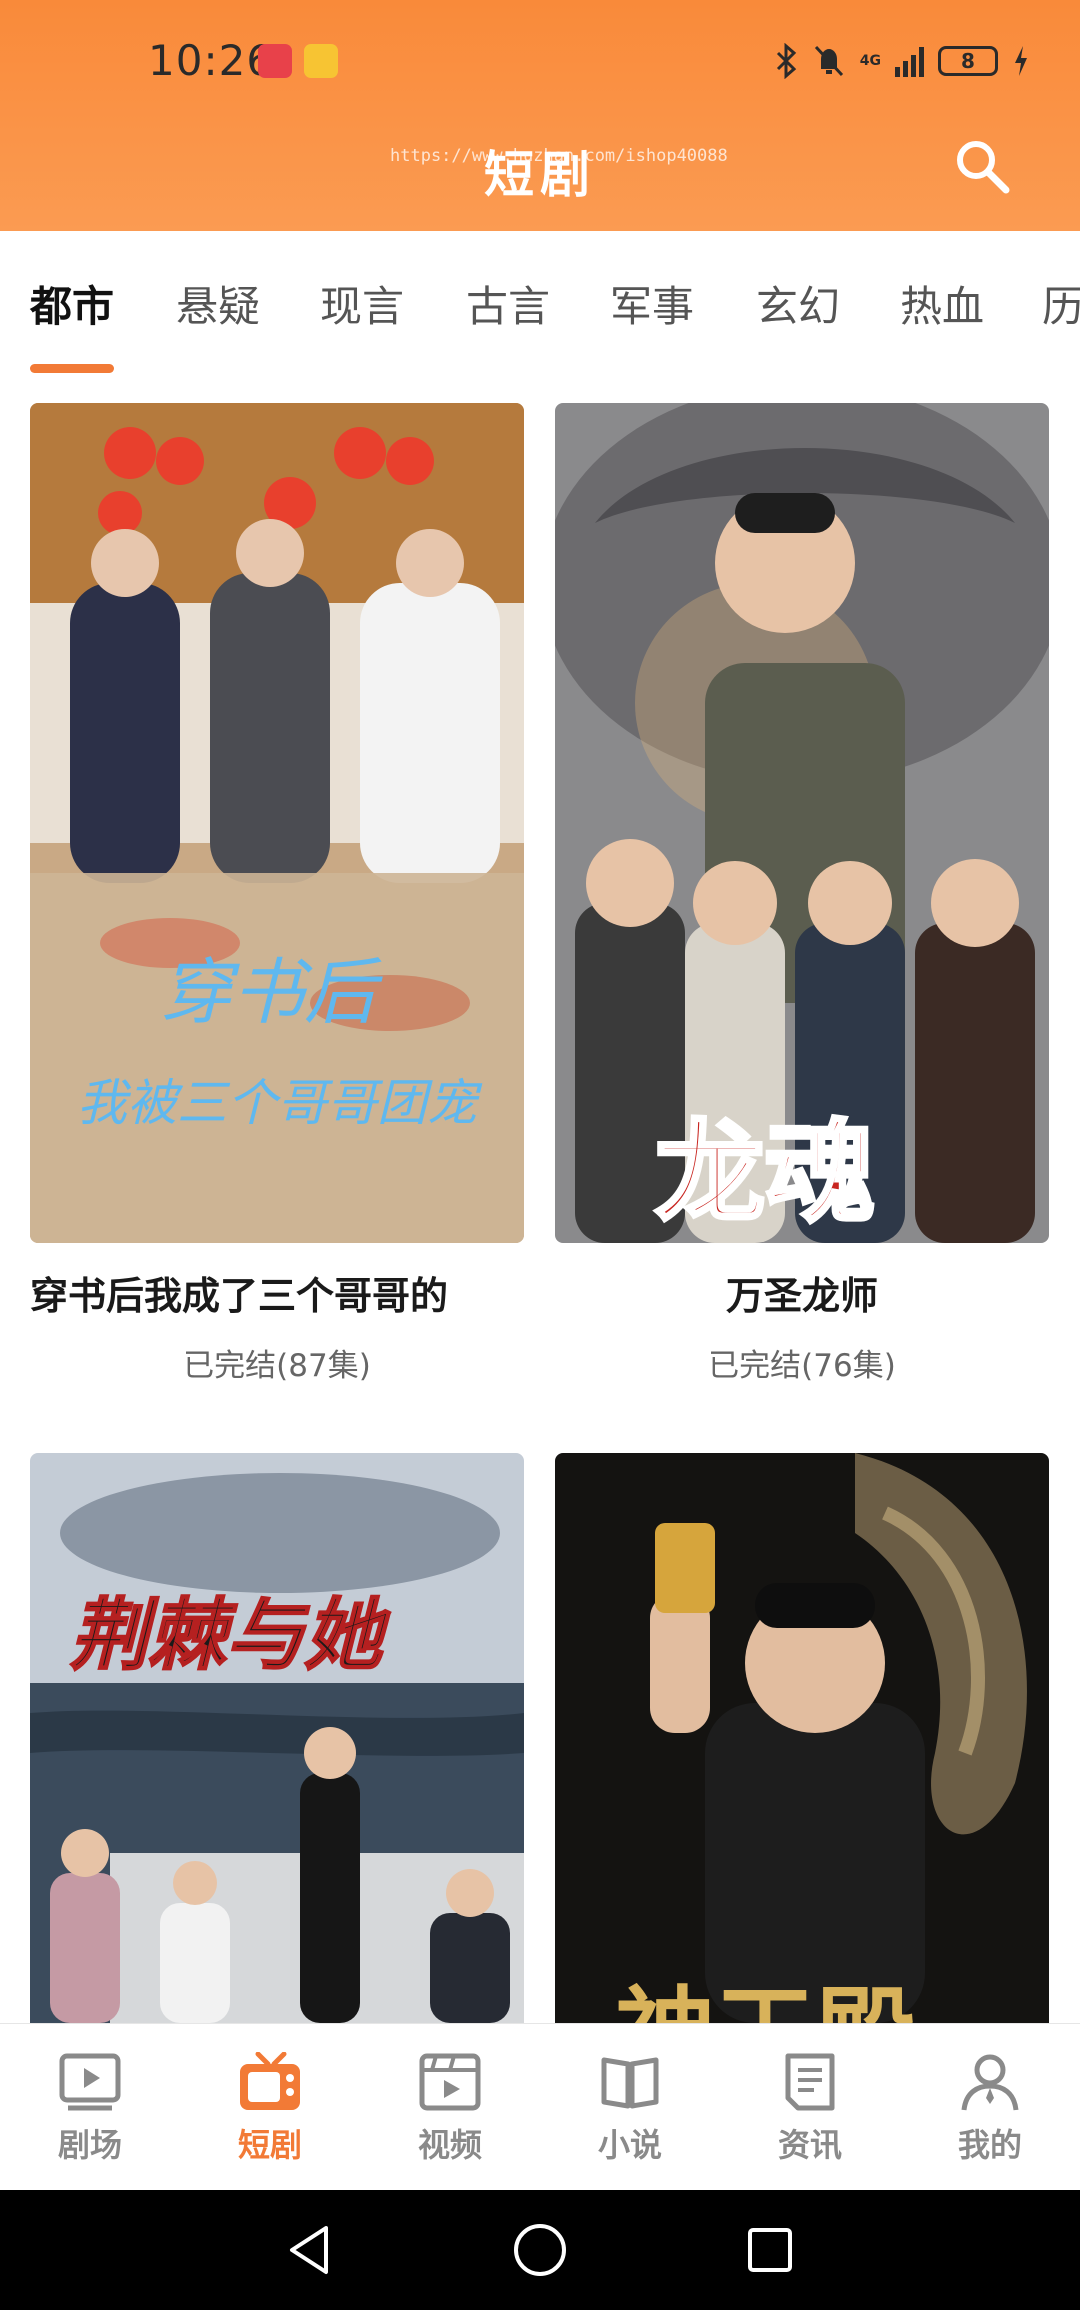 The height and width of the screenshot is (2310, 1080). Describe the element at coordinates (226, 1635) in the screenshot. I see `poster-title-text: 荆棘与她` at that location.